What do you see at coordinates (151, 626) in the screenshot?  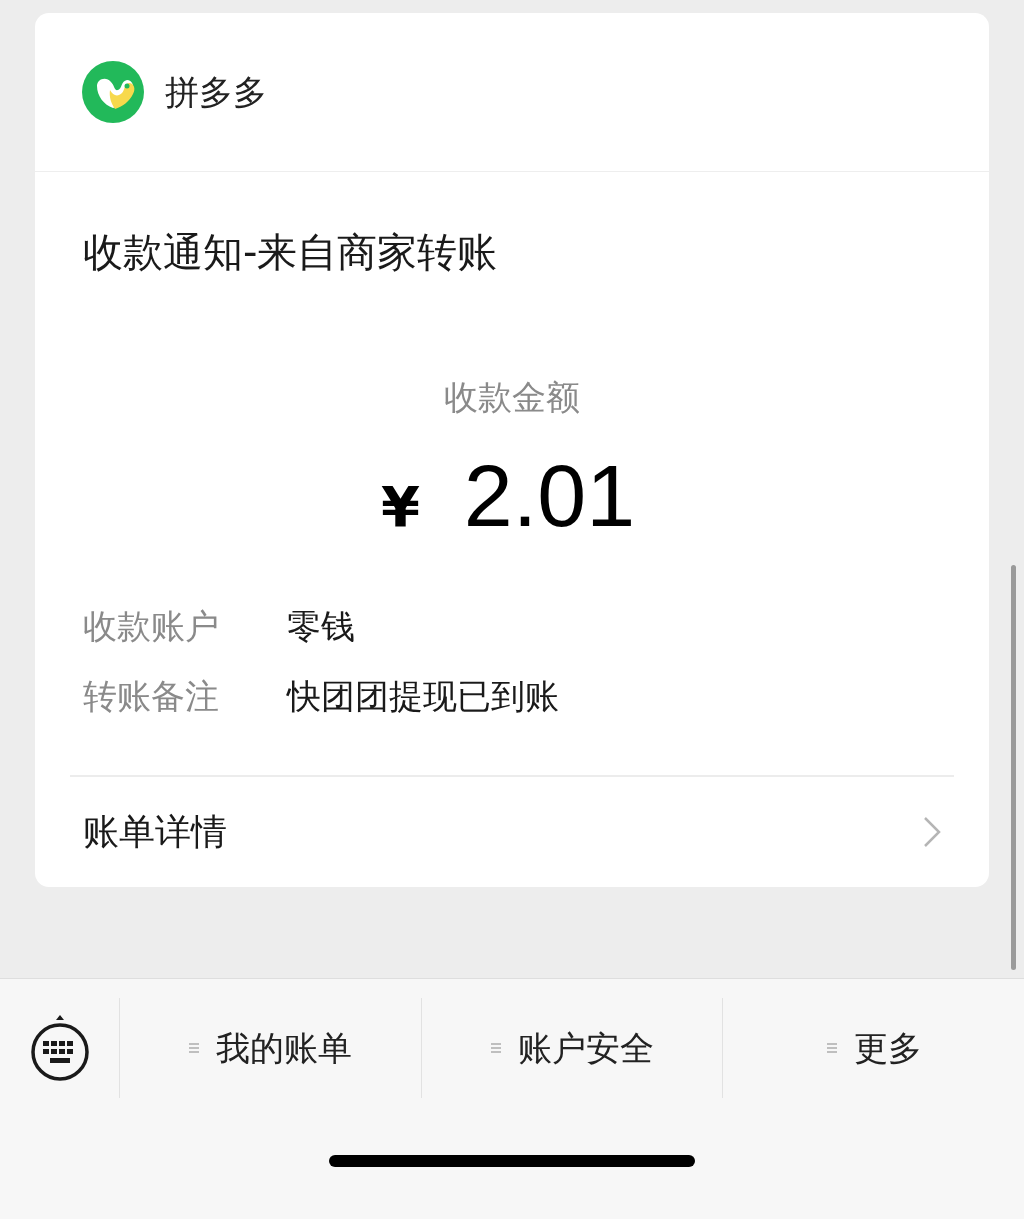 I see `field-label: 收款账户` at bounding box center [151, 626].